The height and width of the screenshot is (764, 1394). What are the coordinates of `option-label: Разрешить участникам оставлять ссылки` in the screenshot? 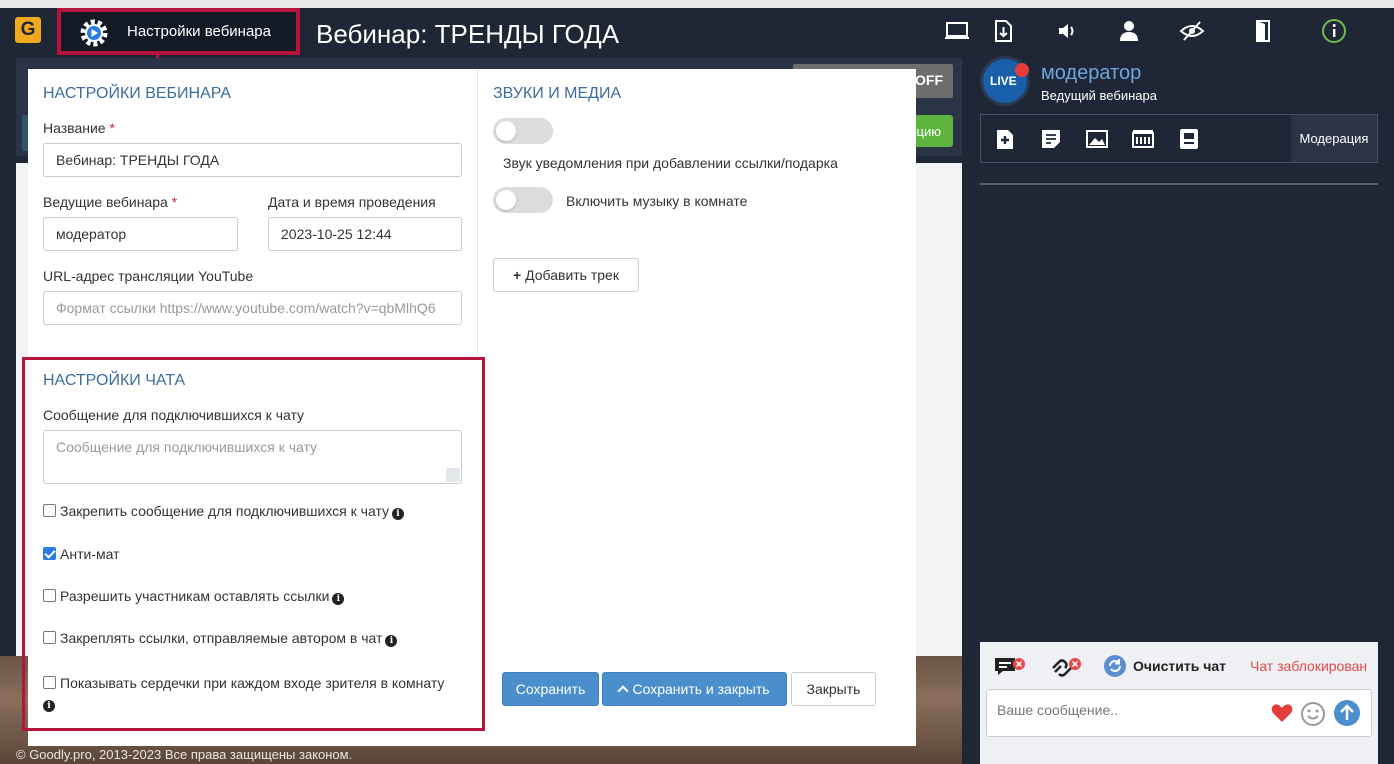 It's located at (195, 596).